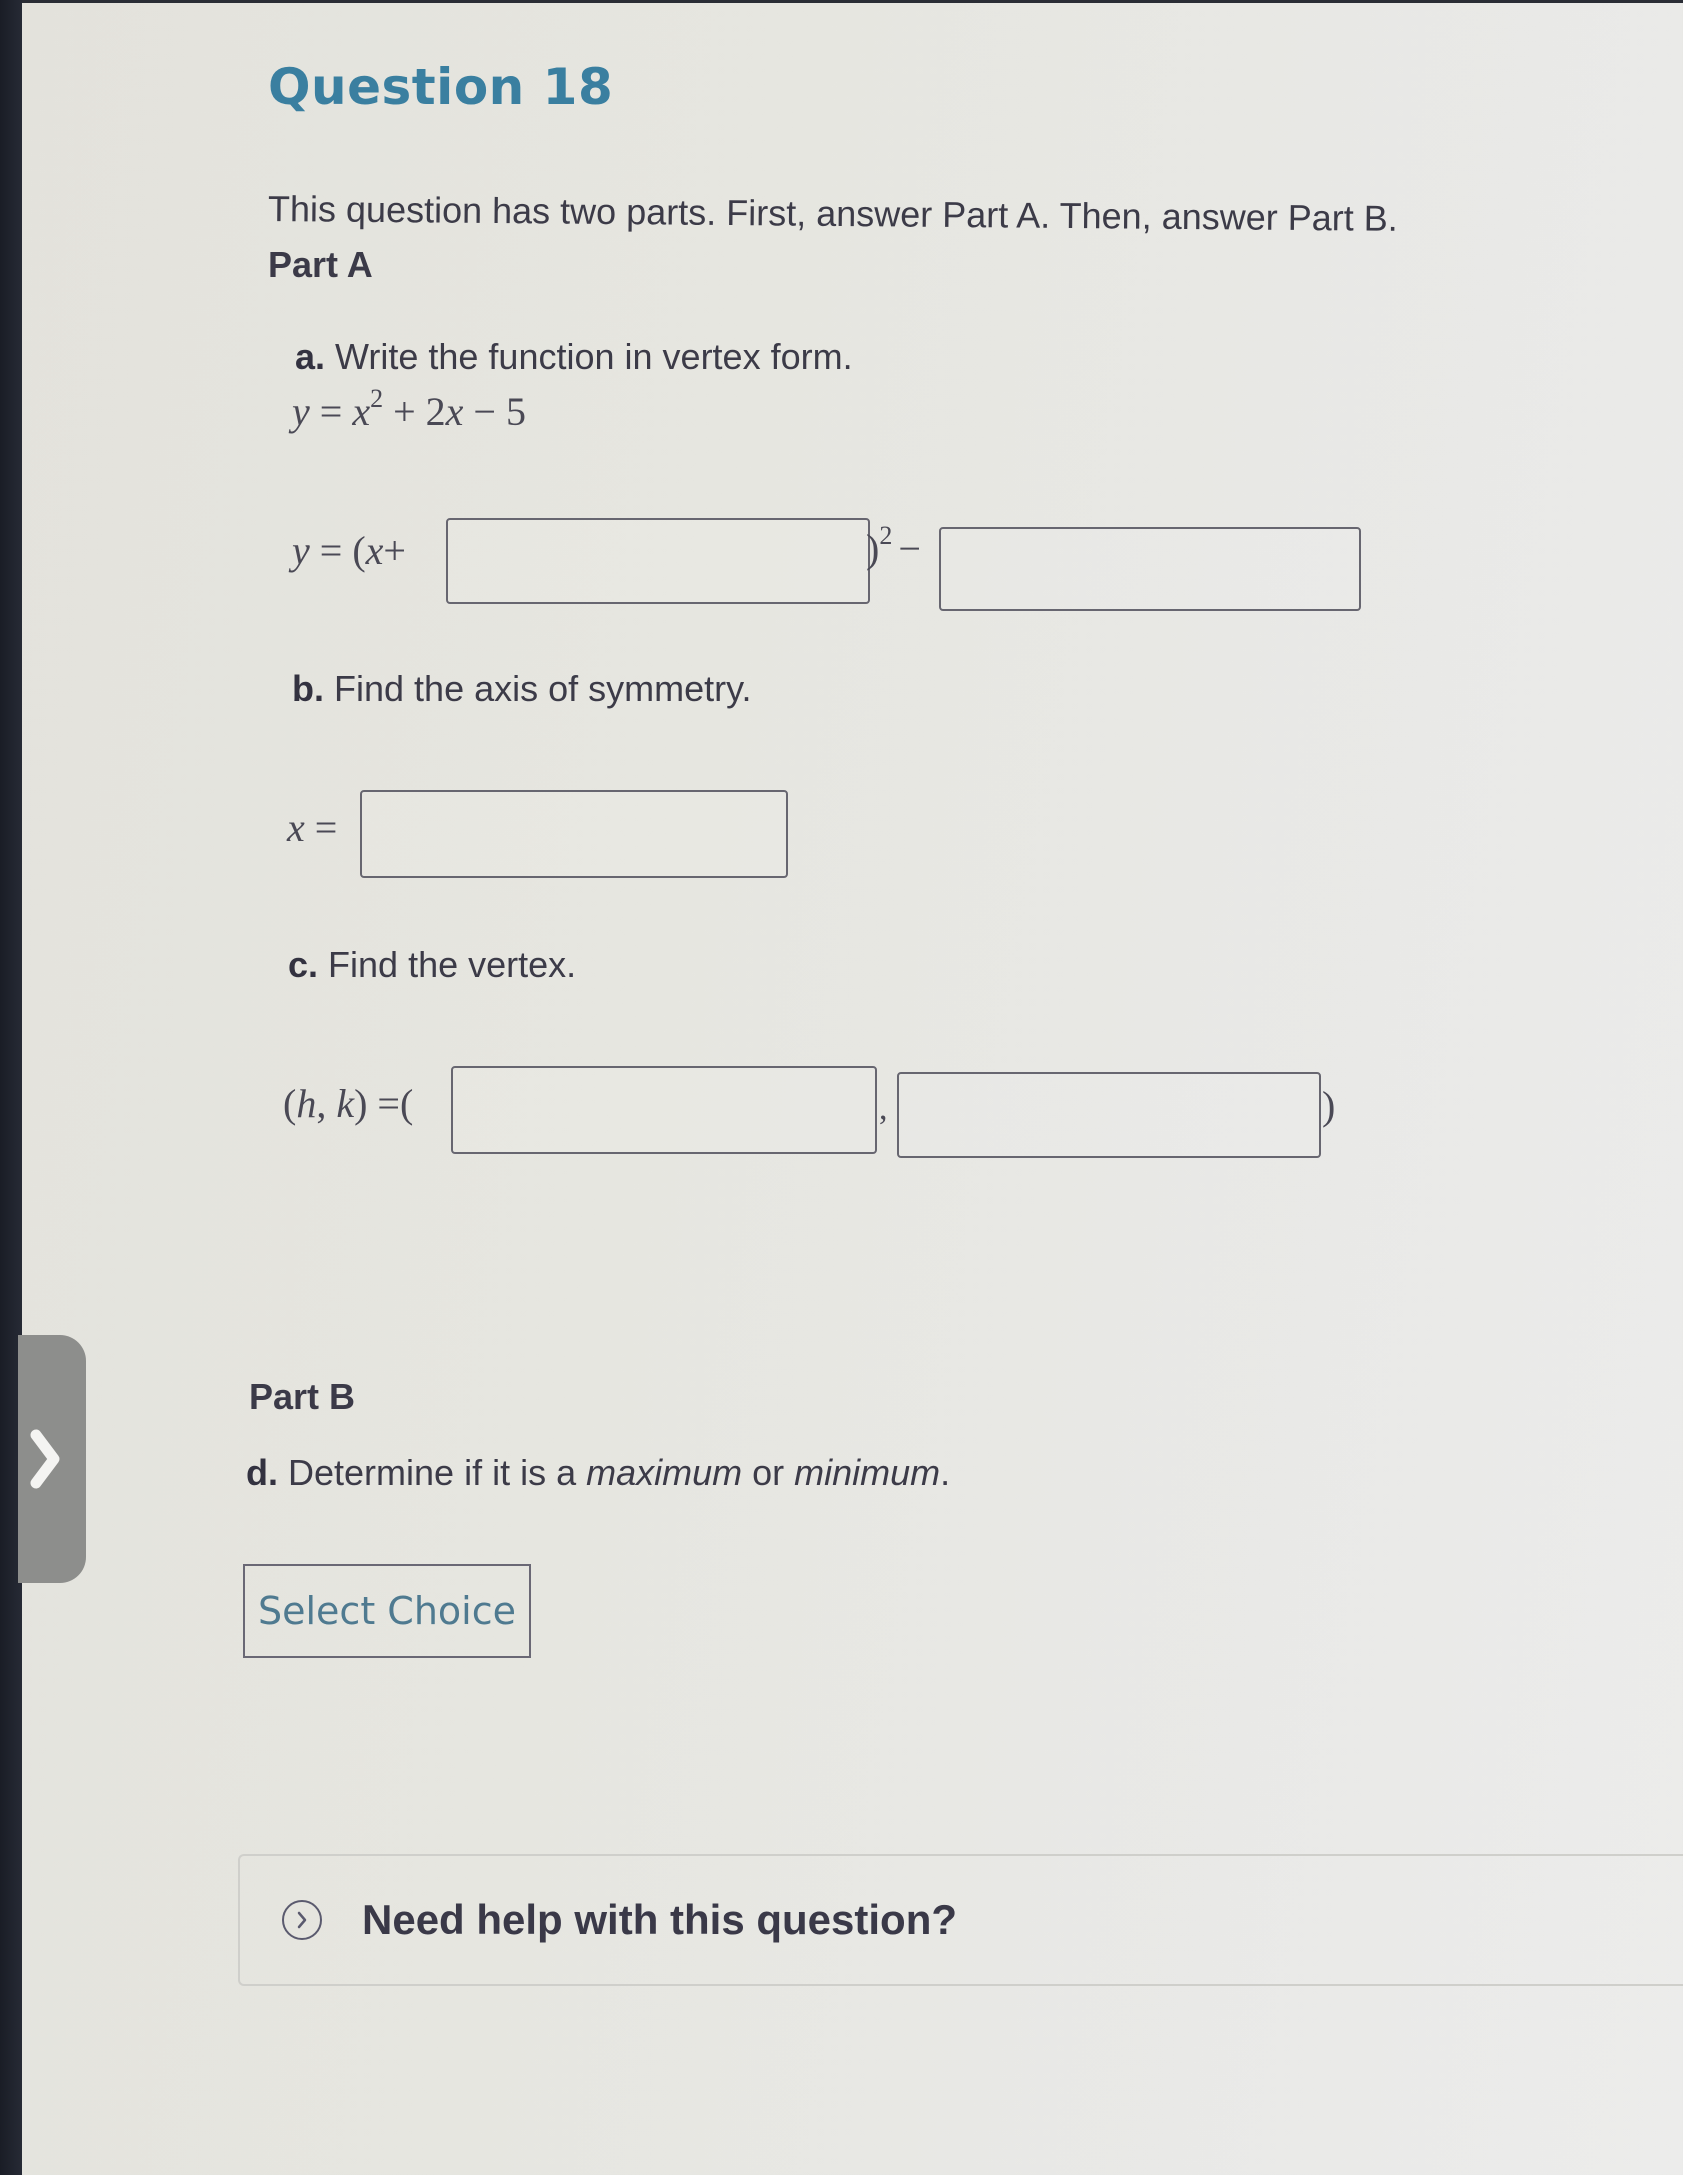  What do you see at coordinates (1150, 569) in the screenshot?
I see `vertex-form-k-input` at bounding box center [1150, 569].